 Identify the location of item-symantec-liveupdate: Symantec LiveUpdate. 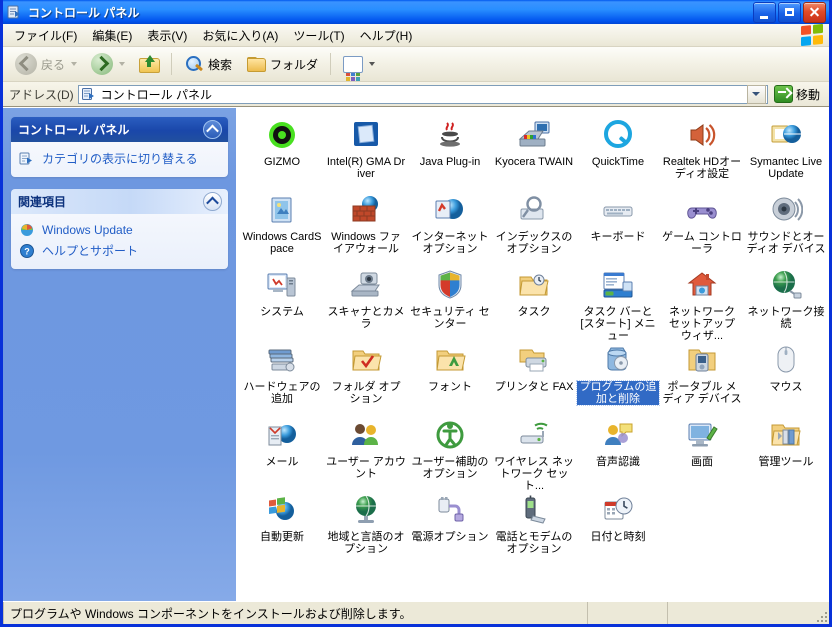
(786, 153).